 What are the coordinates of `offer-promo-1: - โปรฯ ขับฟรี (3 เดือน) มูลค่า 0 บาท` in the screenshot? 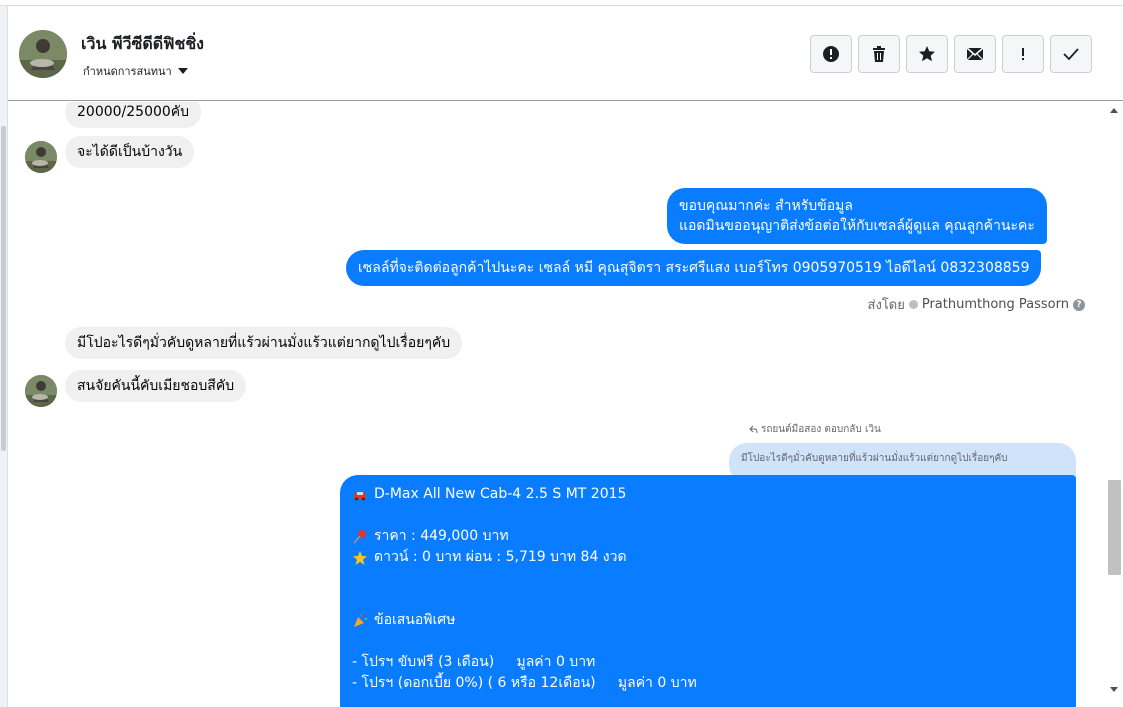 It's located at (474, 662).